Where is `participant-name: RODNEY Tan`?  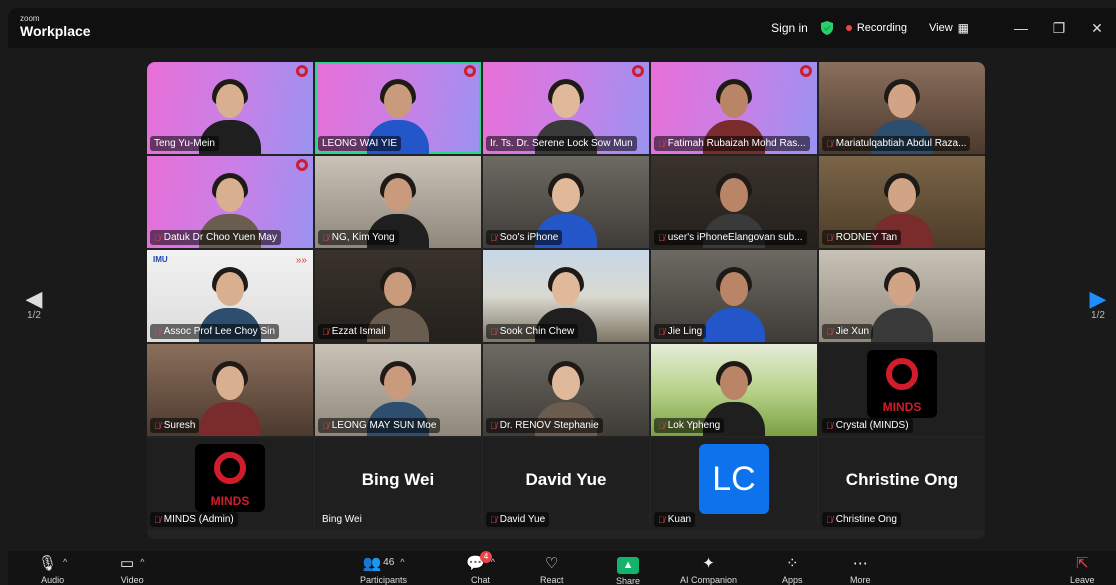 participant-name: RODNEY Tan is located at coordinates (866, 237).